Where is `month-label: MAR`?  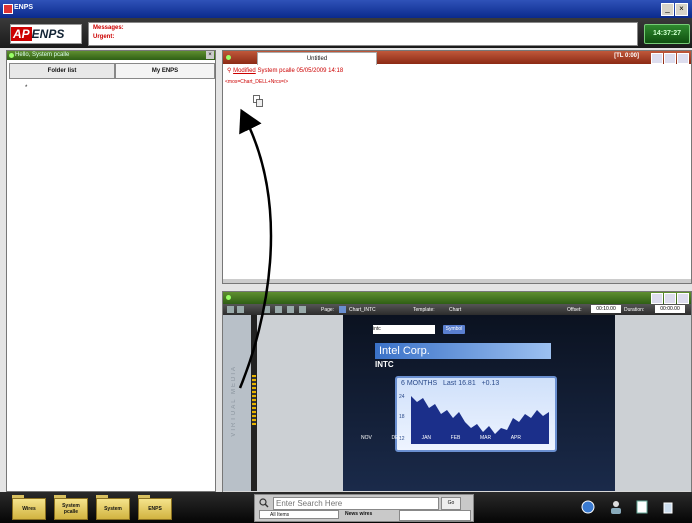 month-label: MAR is located at coordinates (485, 438).